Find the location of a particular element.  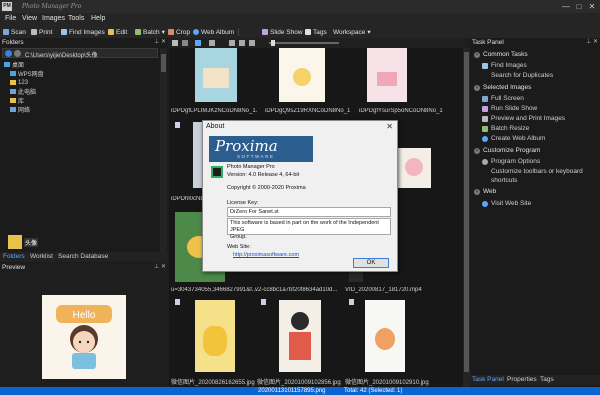

selected-folder-icon is located at coordinates (15, 242).